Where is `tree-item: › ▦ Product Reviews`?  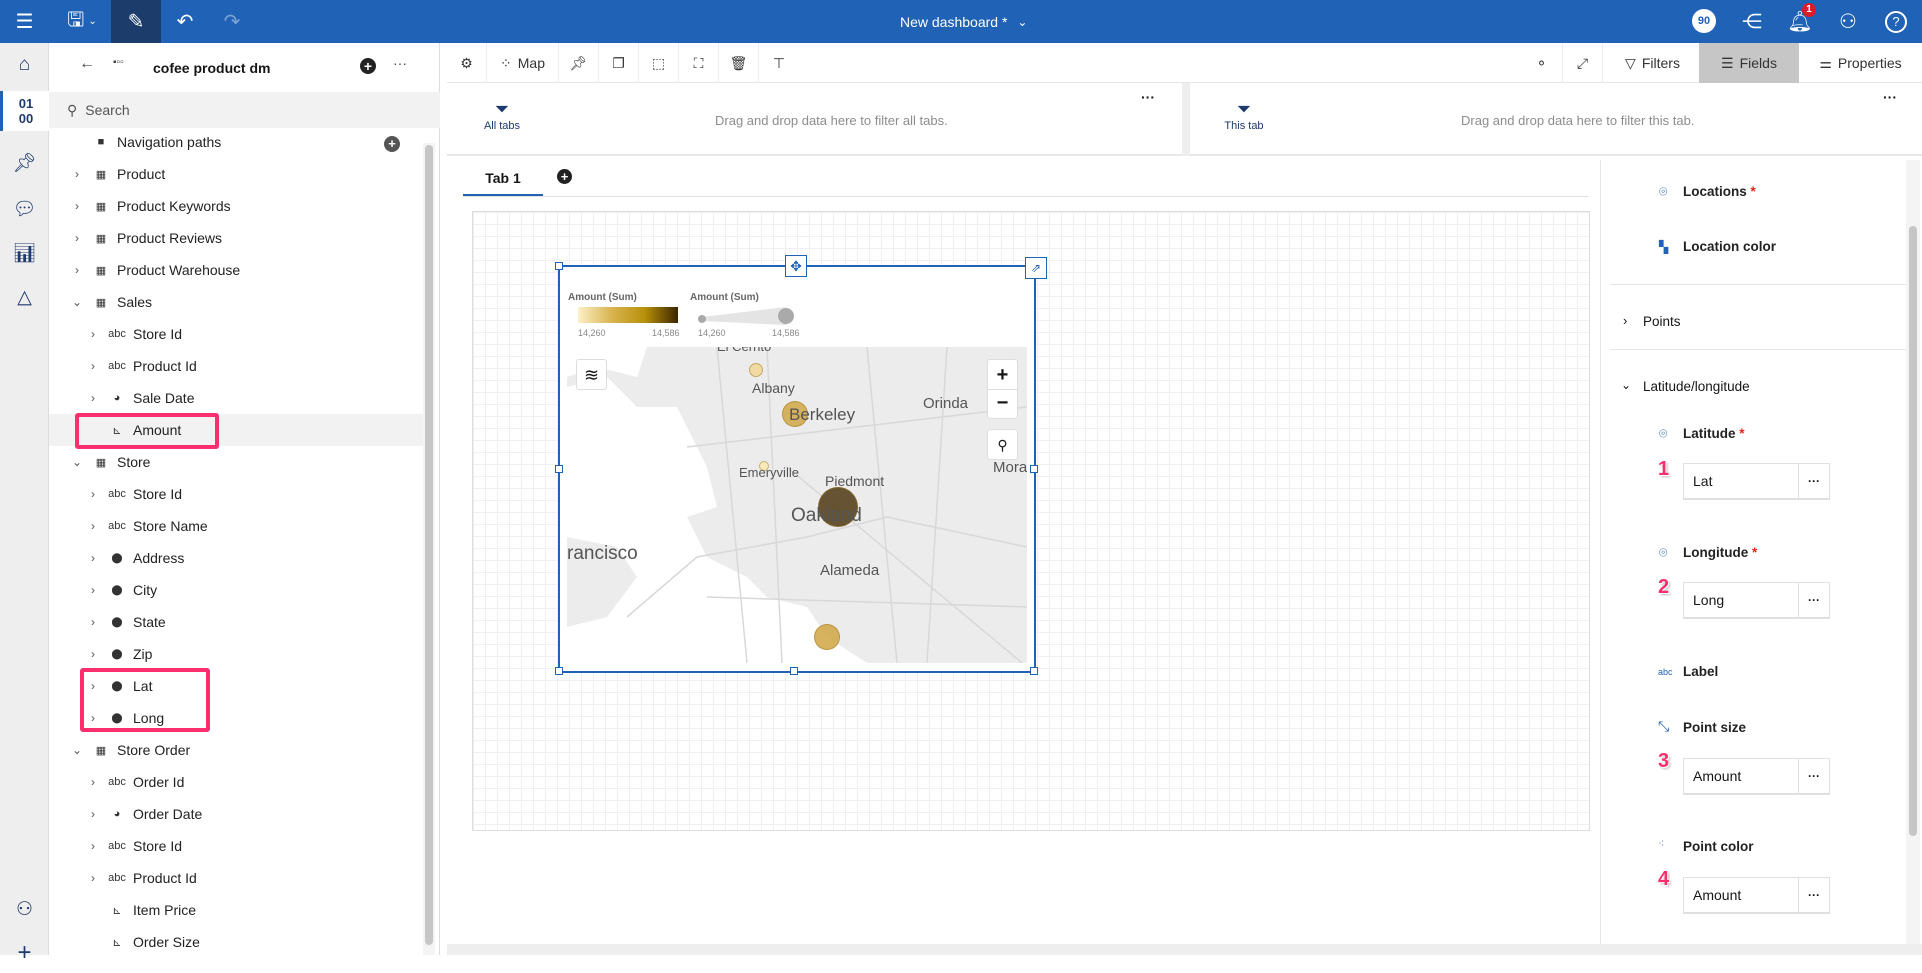 tree-item: › ▦ Product Reviews is located at coordinates (236, 238).